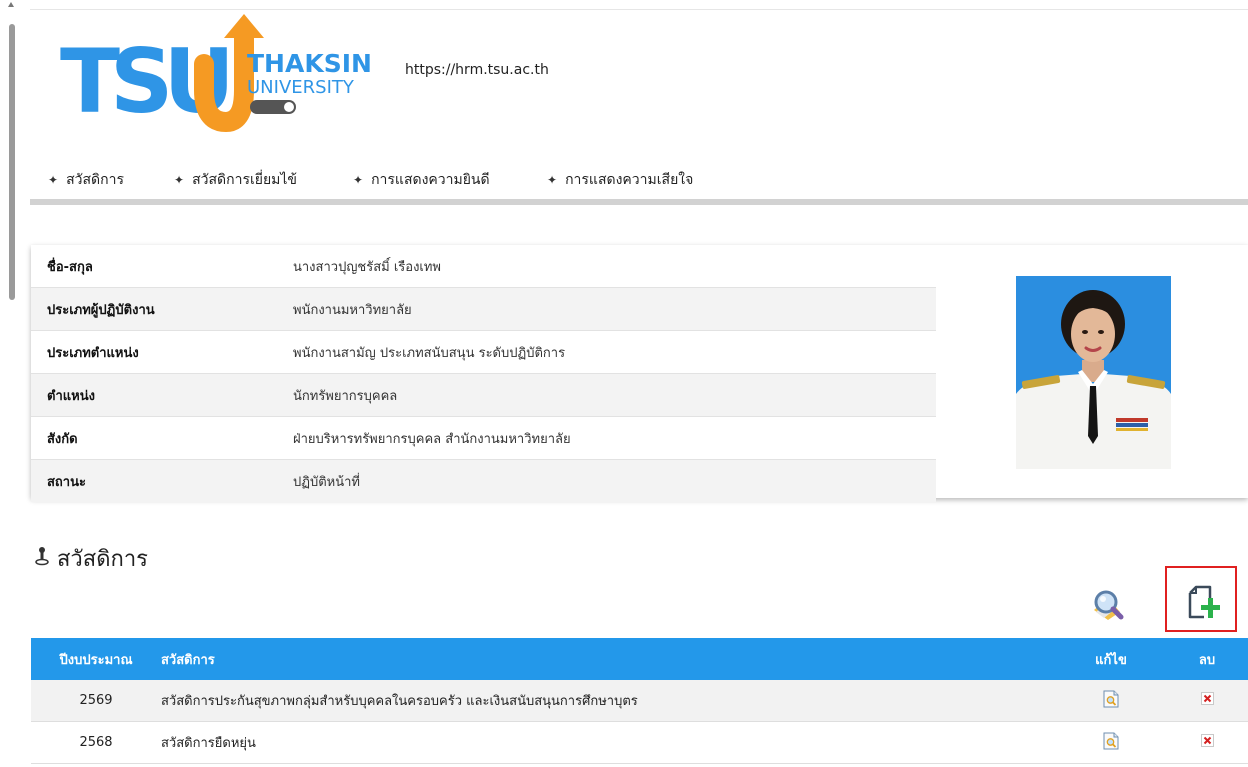 The width and height of the screenshot is (1248, 767). I want to click on scroll-up-arrow-icon, so click(11, 4).